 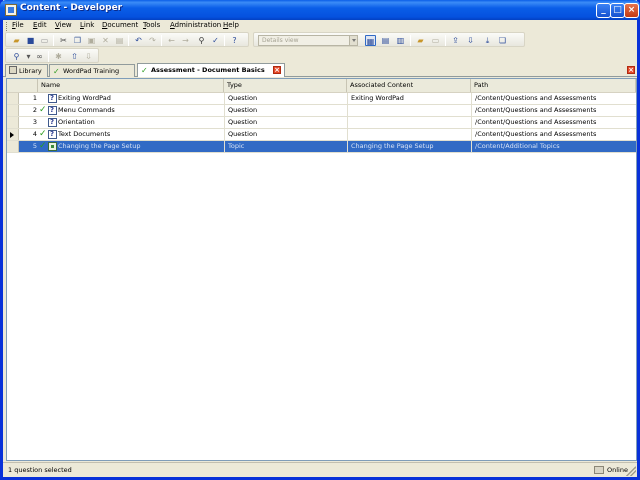 I want to click on view-toolbar: Details view ▦ ▤ ▥ ▰ ▭ ⇪ ⇩ ⤓ ❏, so click(x=389, y=39).